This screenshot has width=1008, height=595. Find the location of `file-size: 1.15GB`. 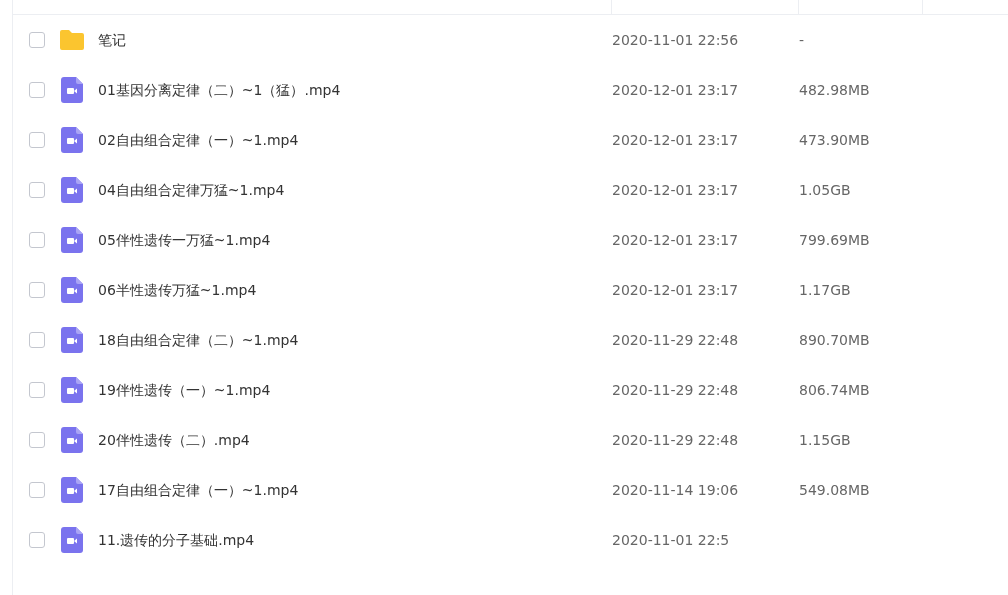

file-size: 1.15GB is located at coordinates (825, 440).